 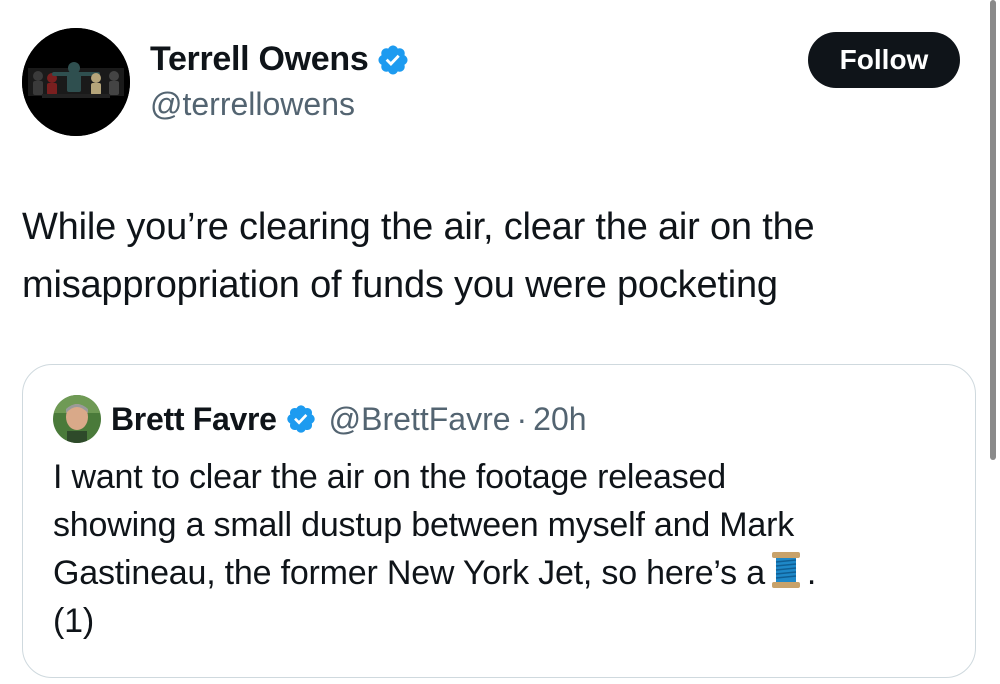 I want to click on author-avatar, so click(x=76, y=82).